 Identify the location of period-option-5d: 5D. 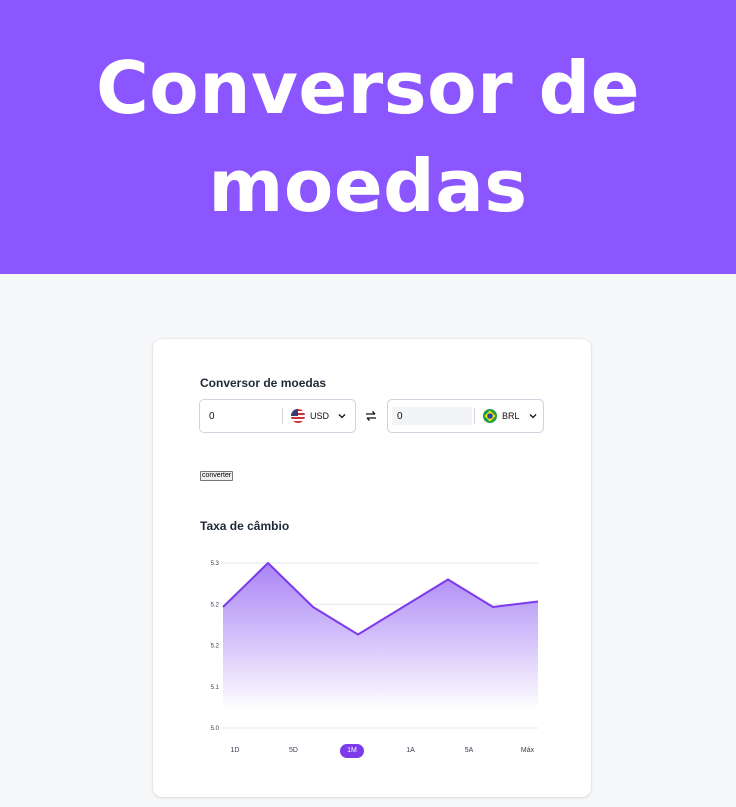
(294, 751).